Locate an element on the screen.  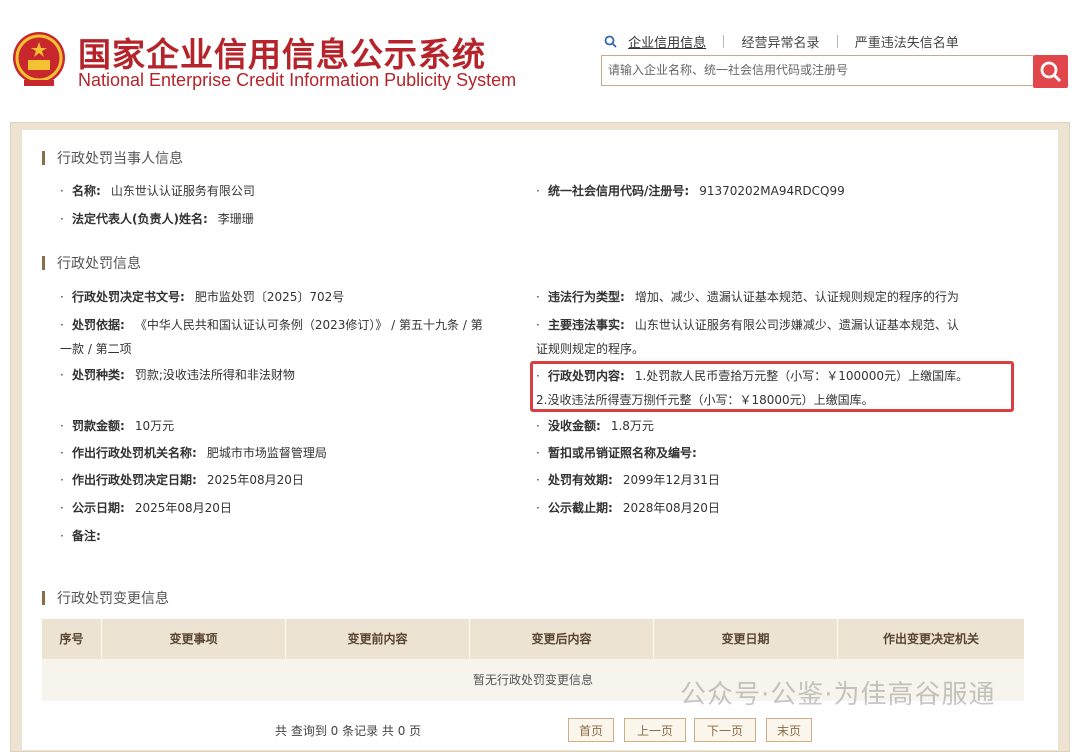
column-header: 作出变更决定机关 is located at coordinates (930, 639).